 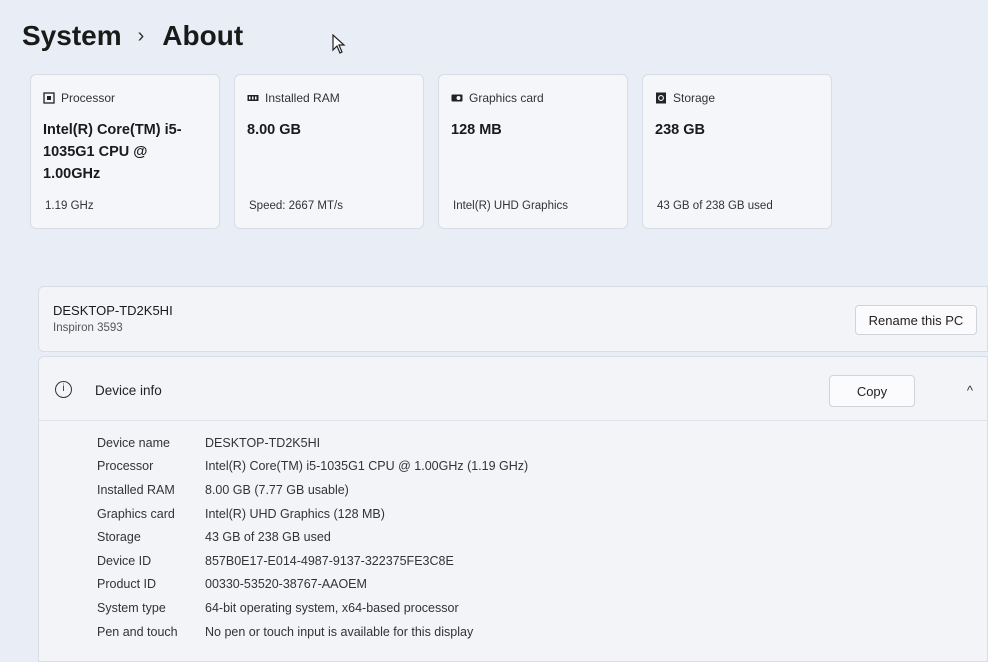 What do you see at coordinates (661, 98) in the screenshot?
I see `storage-icon` at bounding box center [661, 98].